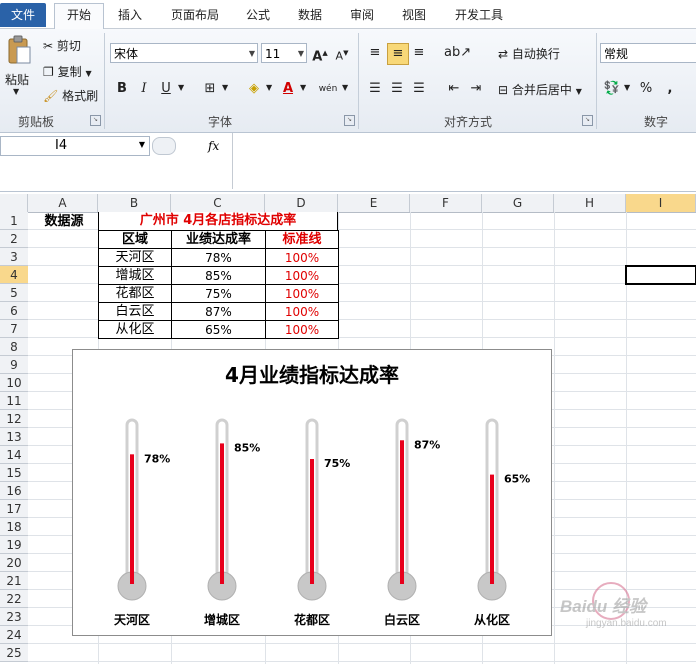  What do you see at coordinates (310, 15) in the screenshot?
I see `tab-data: 数据` at bounding box center [310, 15].